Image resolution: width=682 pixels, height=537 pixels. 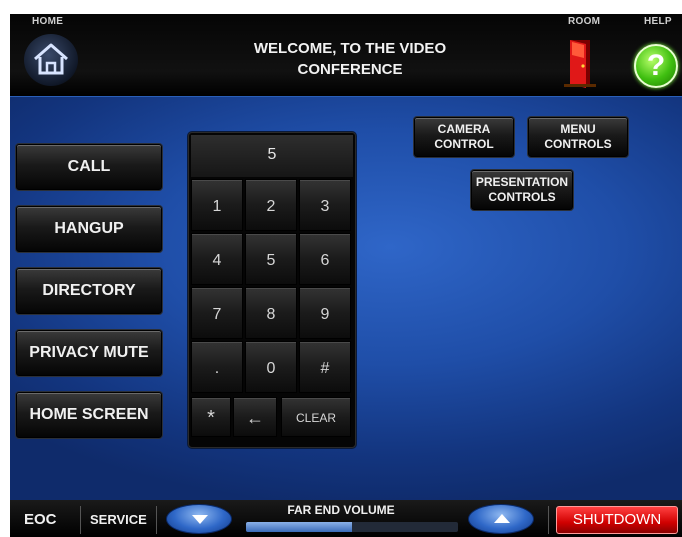 I want to click on chevron-down-icon, so click(x=200, y=519).